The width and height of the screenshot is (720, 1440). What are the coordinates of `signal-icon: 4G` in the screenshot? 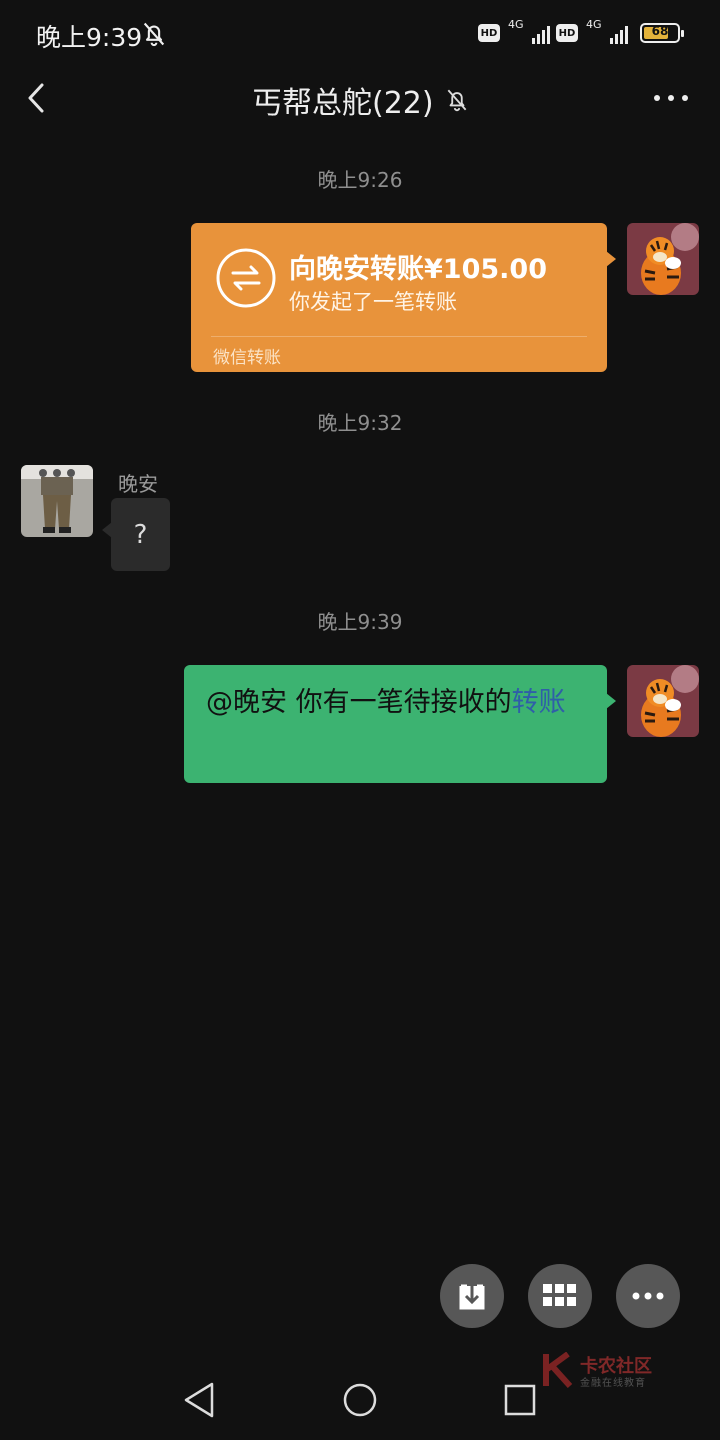 It's located at (528, 32).